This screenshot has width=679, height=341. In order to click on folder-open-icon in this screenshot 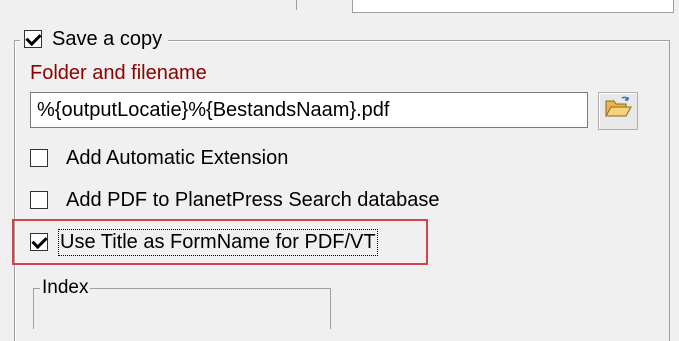, I will do `click(618, 111)`.